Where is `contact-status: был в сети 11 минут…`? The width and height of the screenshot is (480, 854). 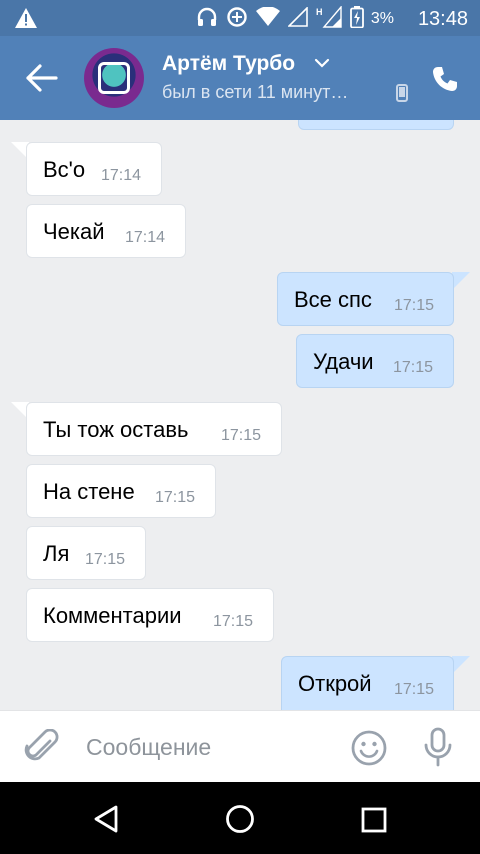
contact-status: был в сети 11 минут… is located at coordinates (255, 92).